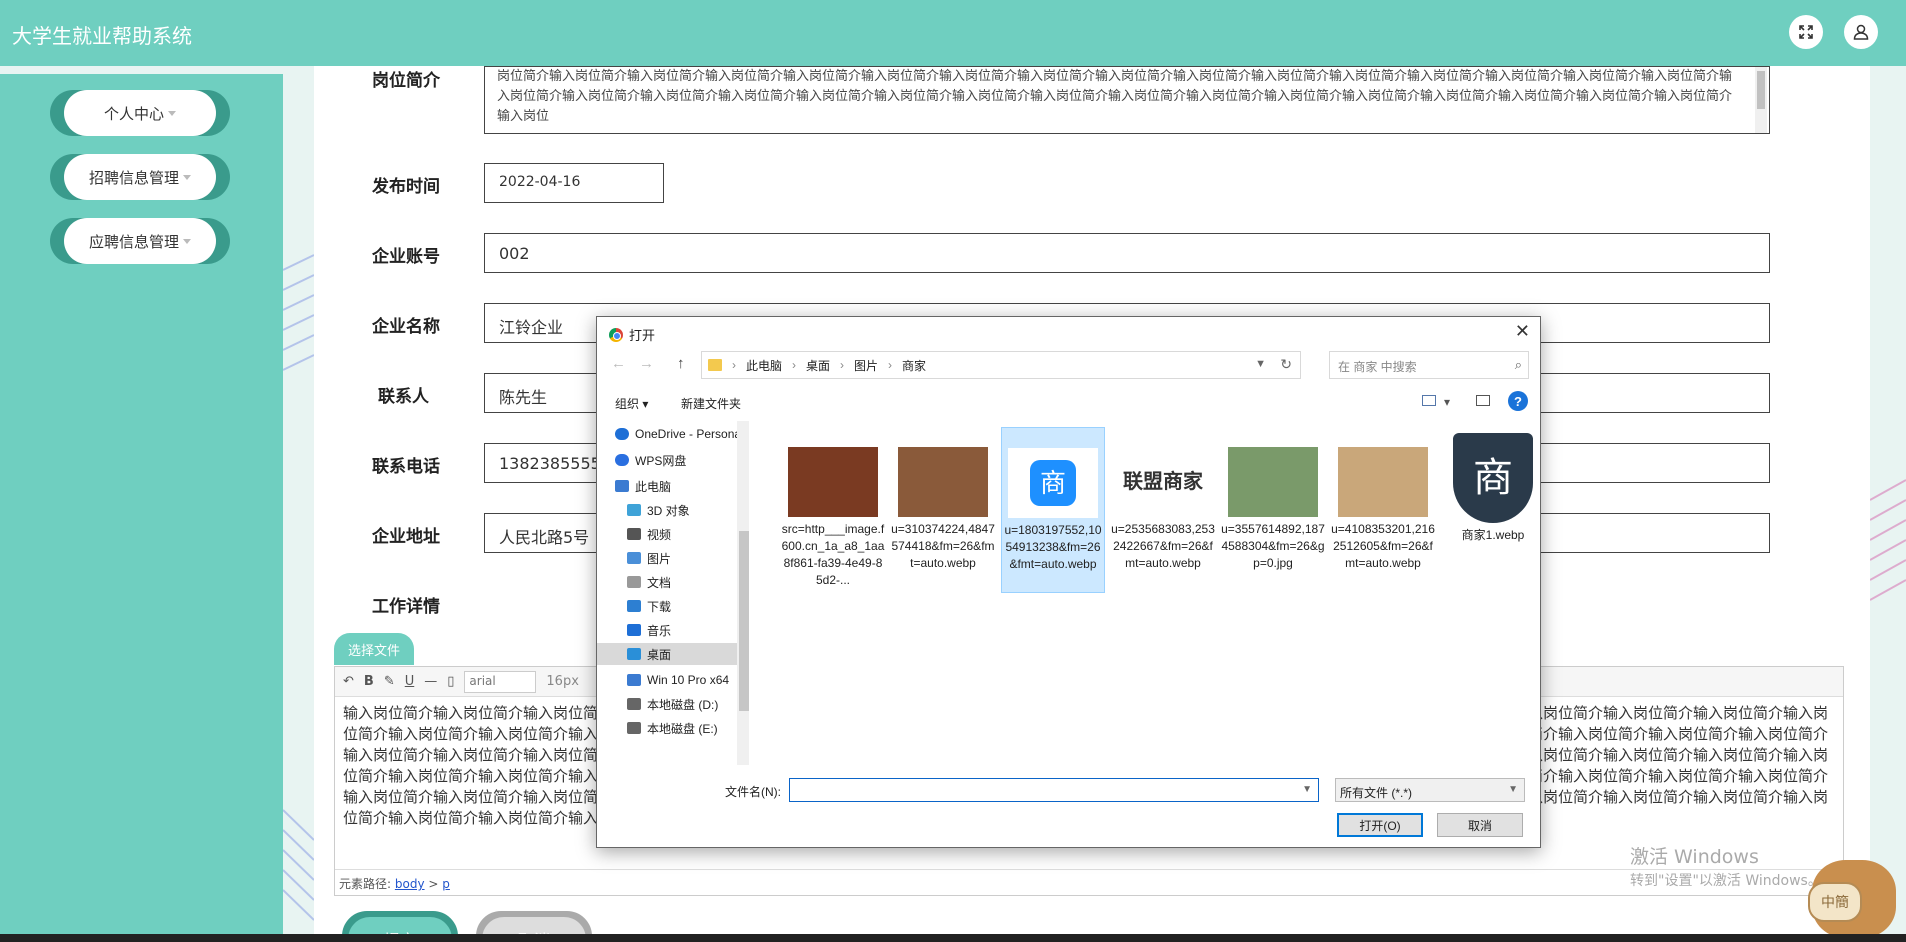  I want to click on filename-input: ▼, so click(1054, 790).